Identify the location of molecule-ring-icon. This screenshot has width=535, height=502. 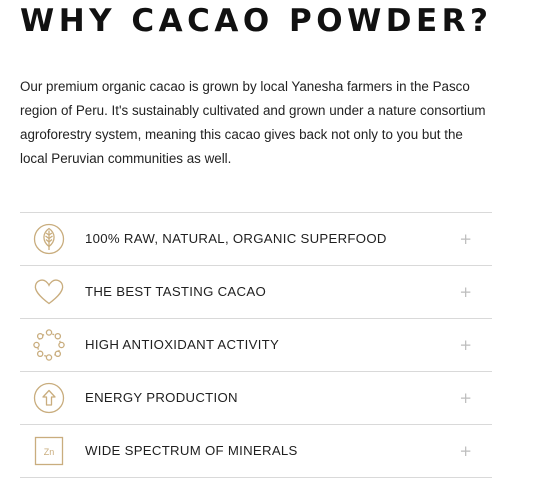
(49, 345).